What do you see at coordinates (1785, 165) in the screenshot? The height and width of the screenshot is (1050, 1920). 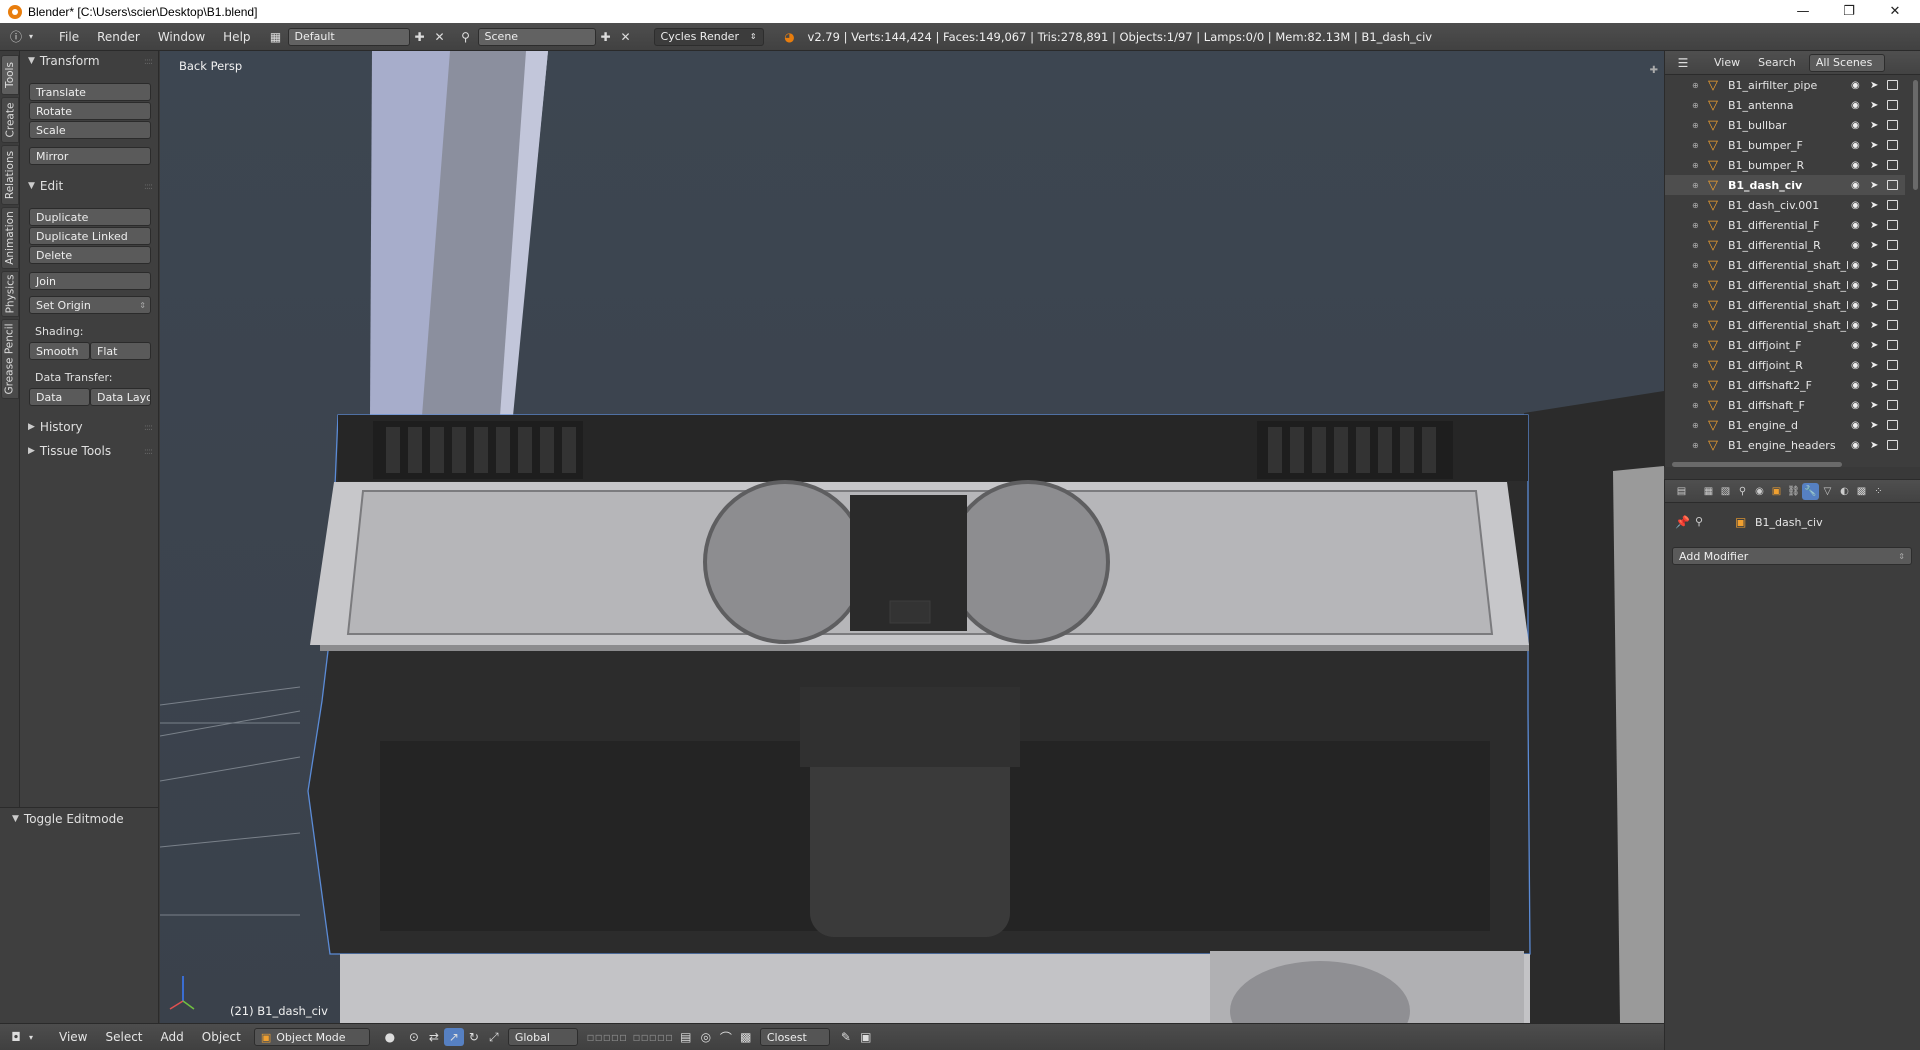 I see `outliner-item: ⊕ ▽ B1_bumper_R ◉ ➤` at bounding box center [1785, 165].